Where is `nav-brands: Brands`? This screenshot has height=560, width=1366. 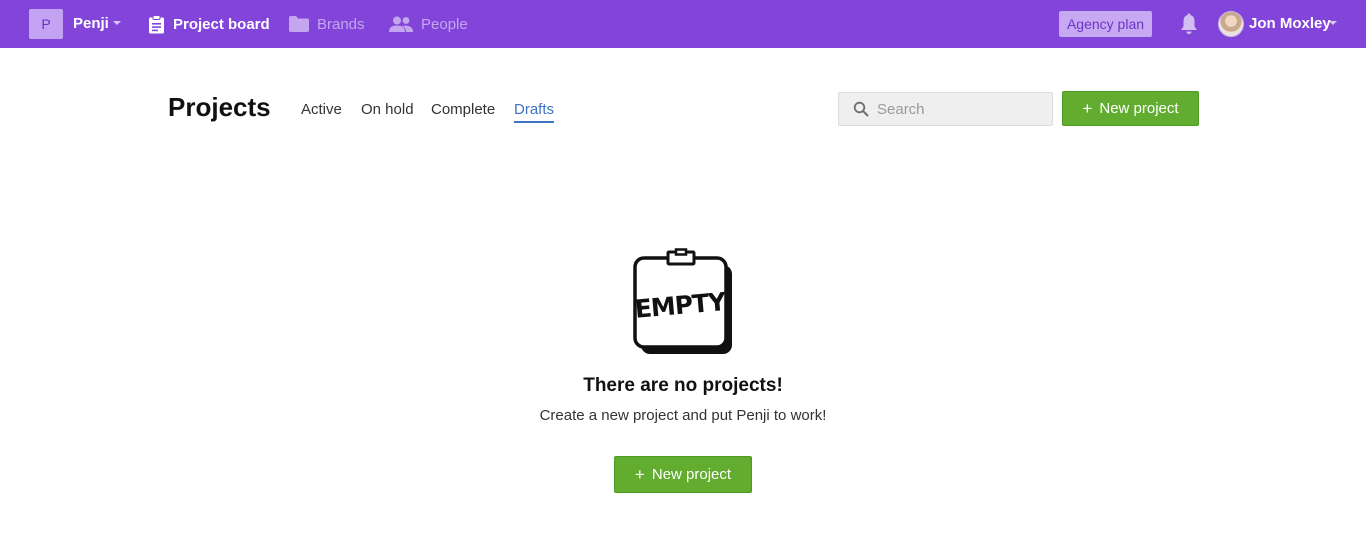
nav-brands: Brands is located at coordinates (327, 24).